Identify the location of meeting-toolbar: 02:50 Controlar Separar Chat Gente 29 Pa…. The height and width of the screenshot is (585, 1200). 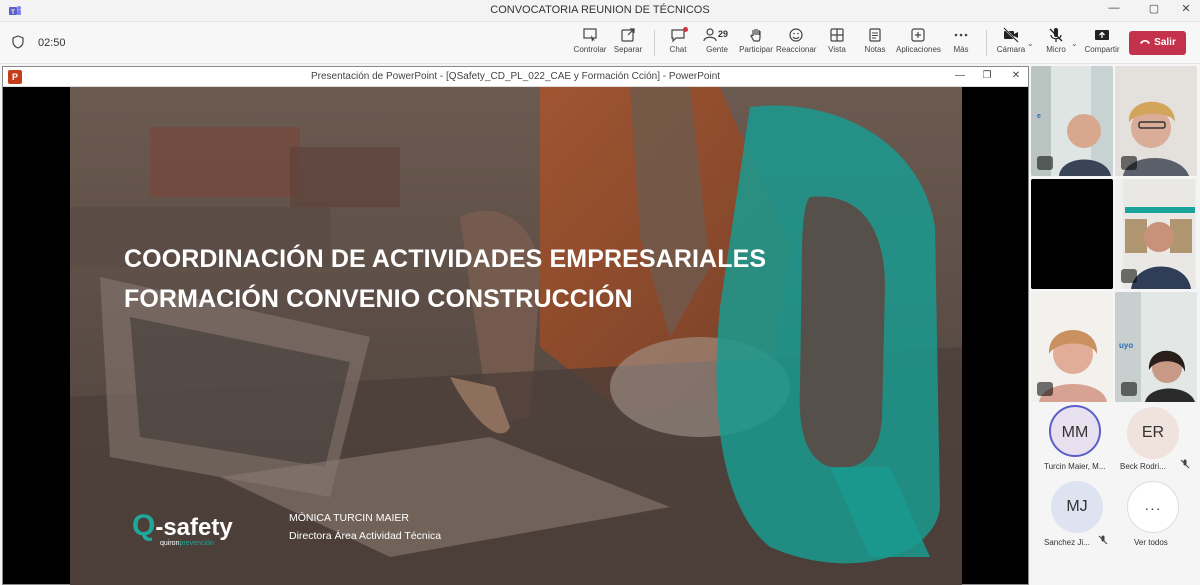
(600, 43).